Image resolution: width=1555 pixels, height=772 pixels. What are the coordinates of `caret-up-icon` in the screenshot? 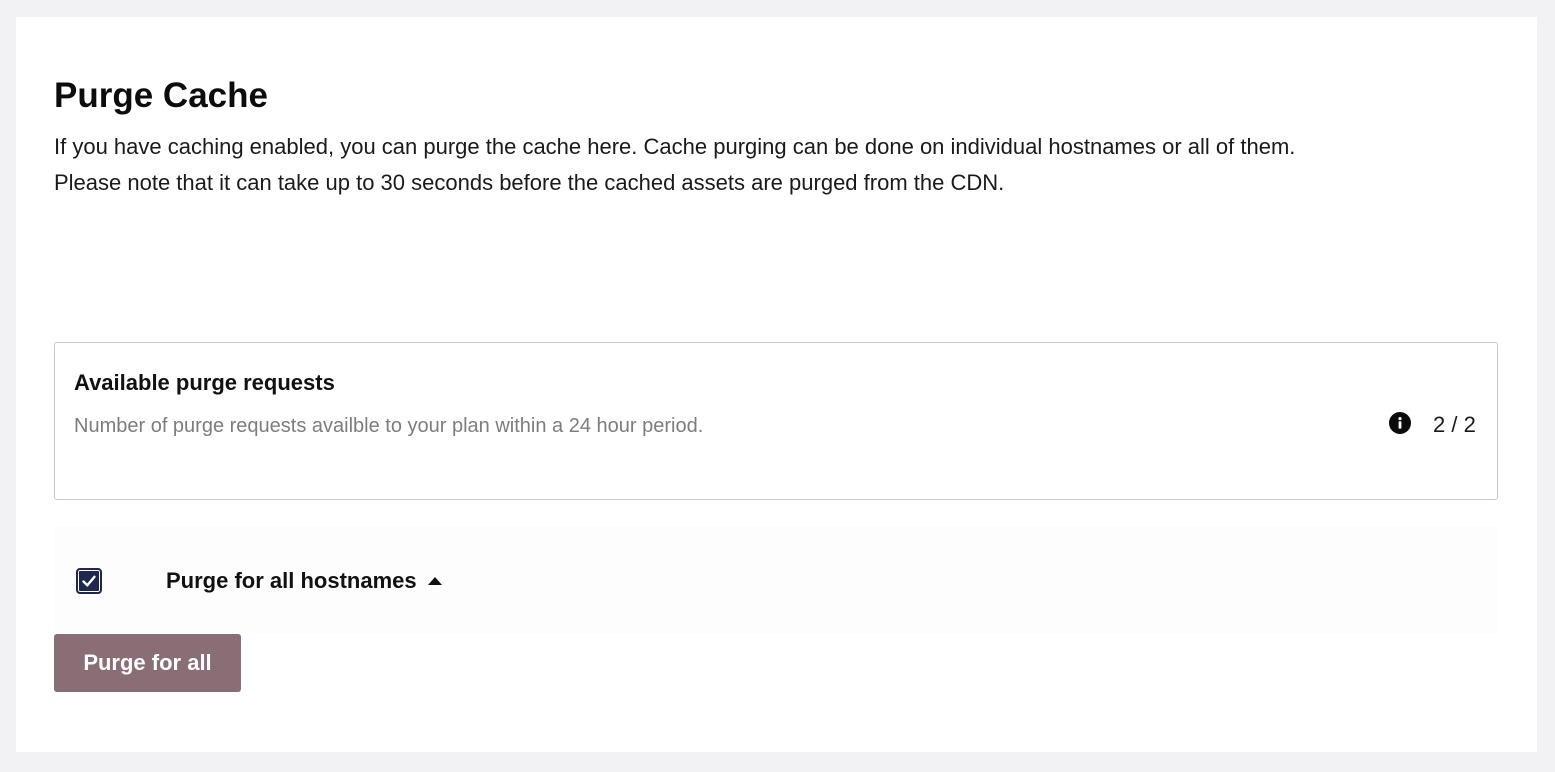 It's located at (434, 581).